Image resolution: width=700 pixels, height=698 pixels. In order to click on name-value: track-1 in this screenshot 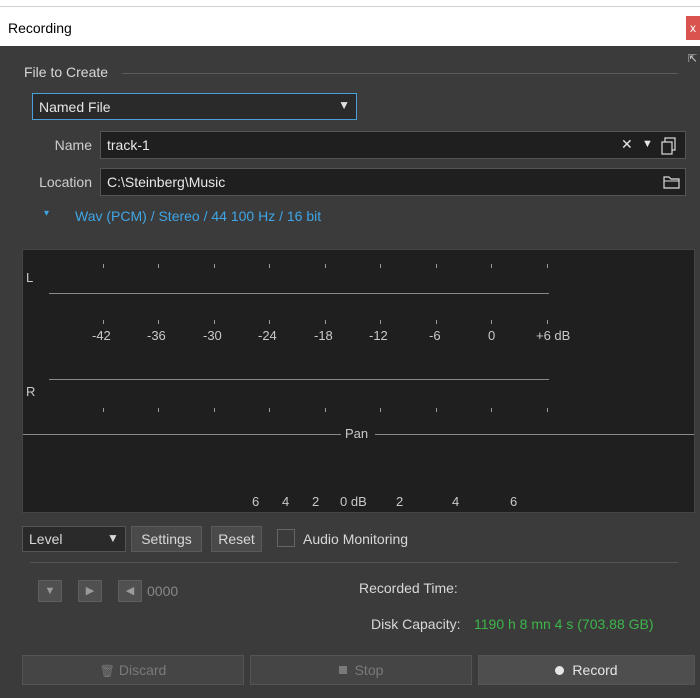, I will do `click(128, 145)`.